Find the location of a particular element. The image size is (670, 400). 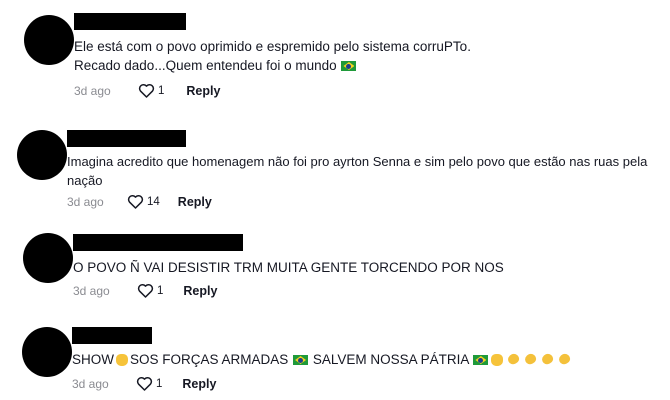

comment-meta: 3d ago 14 Reply is located at coordinates (139, 201).